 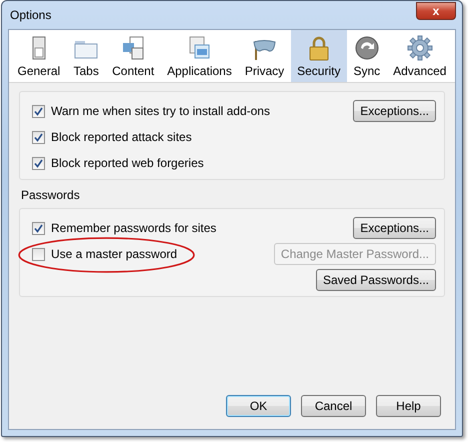 I want to click on tab: Tabs, so click(x=86, y=56).